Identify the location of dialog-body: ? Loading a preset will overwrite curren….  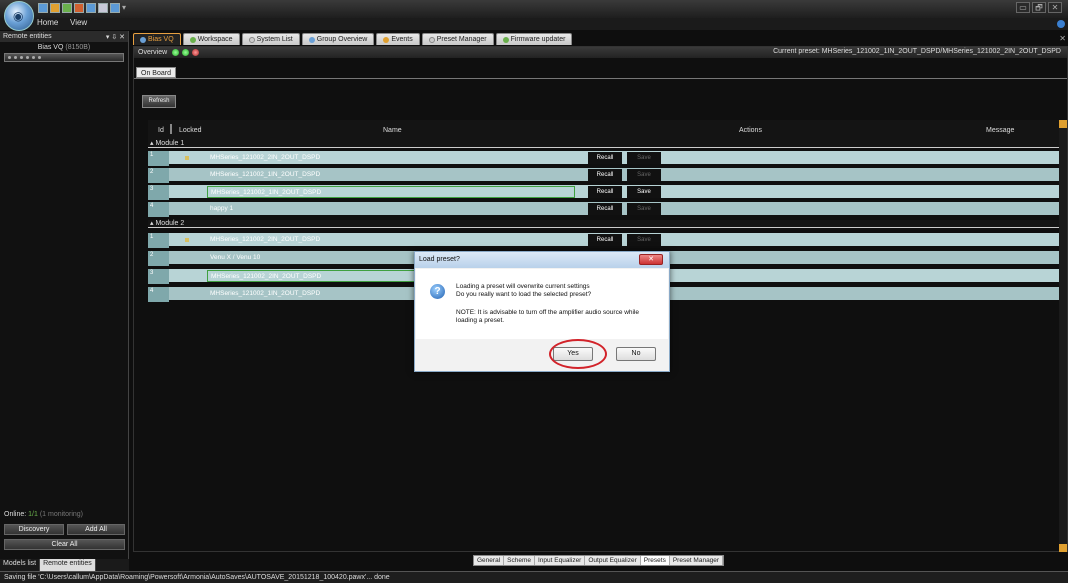
(542, 304).